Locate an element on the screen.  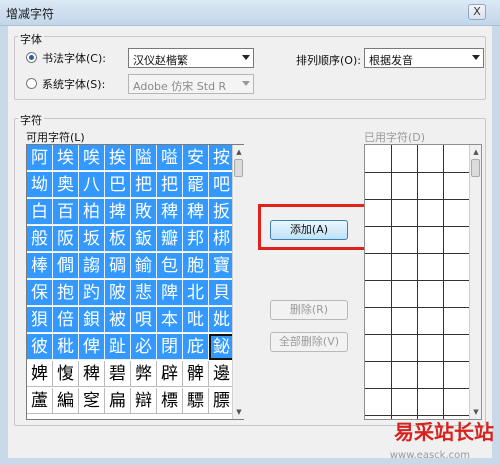
char-cell: 狽 is located at coordinates (40, 320).